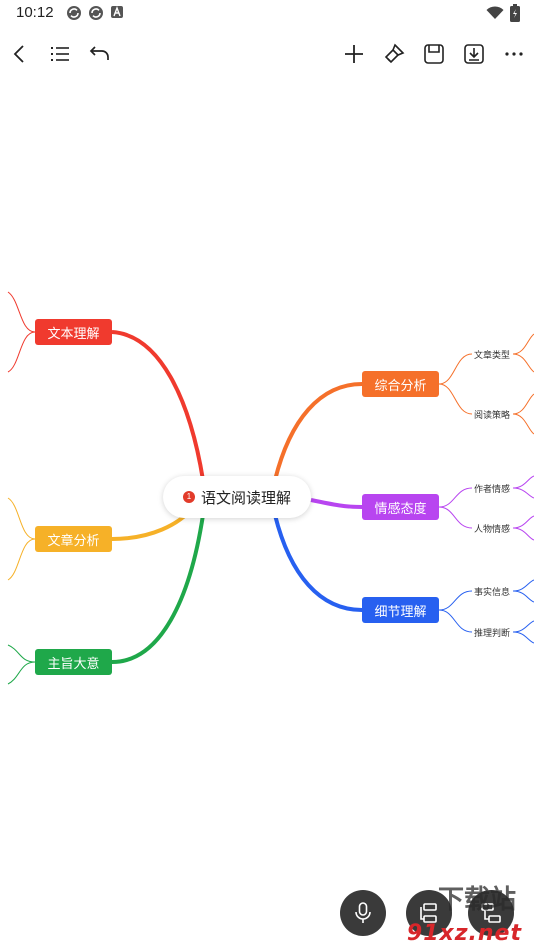  Describe the element at coordinates (492, 632) in the screenshot. I see `leaf-node: 推理判断` at that location.